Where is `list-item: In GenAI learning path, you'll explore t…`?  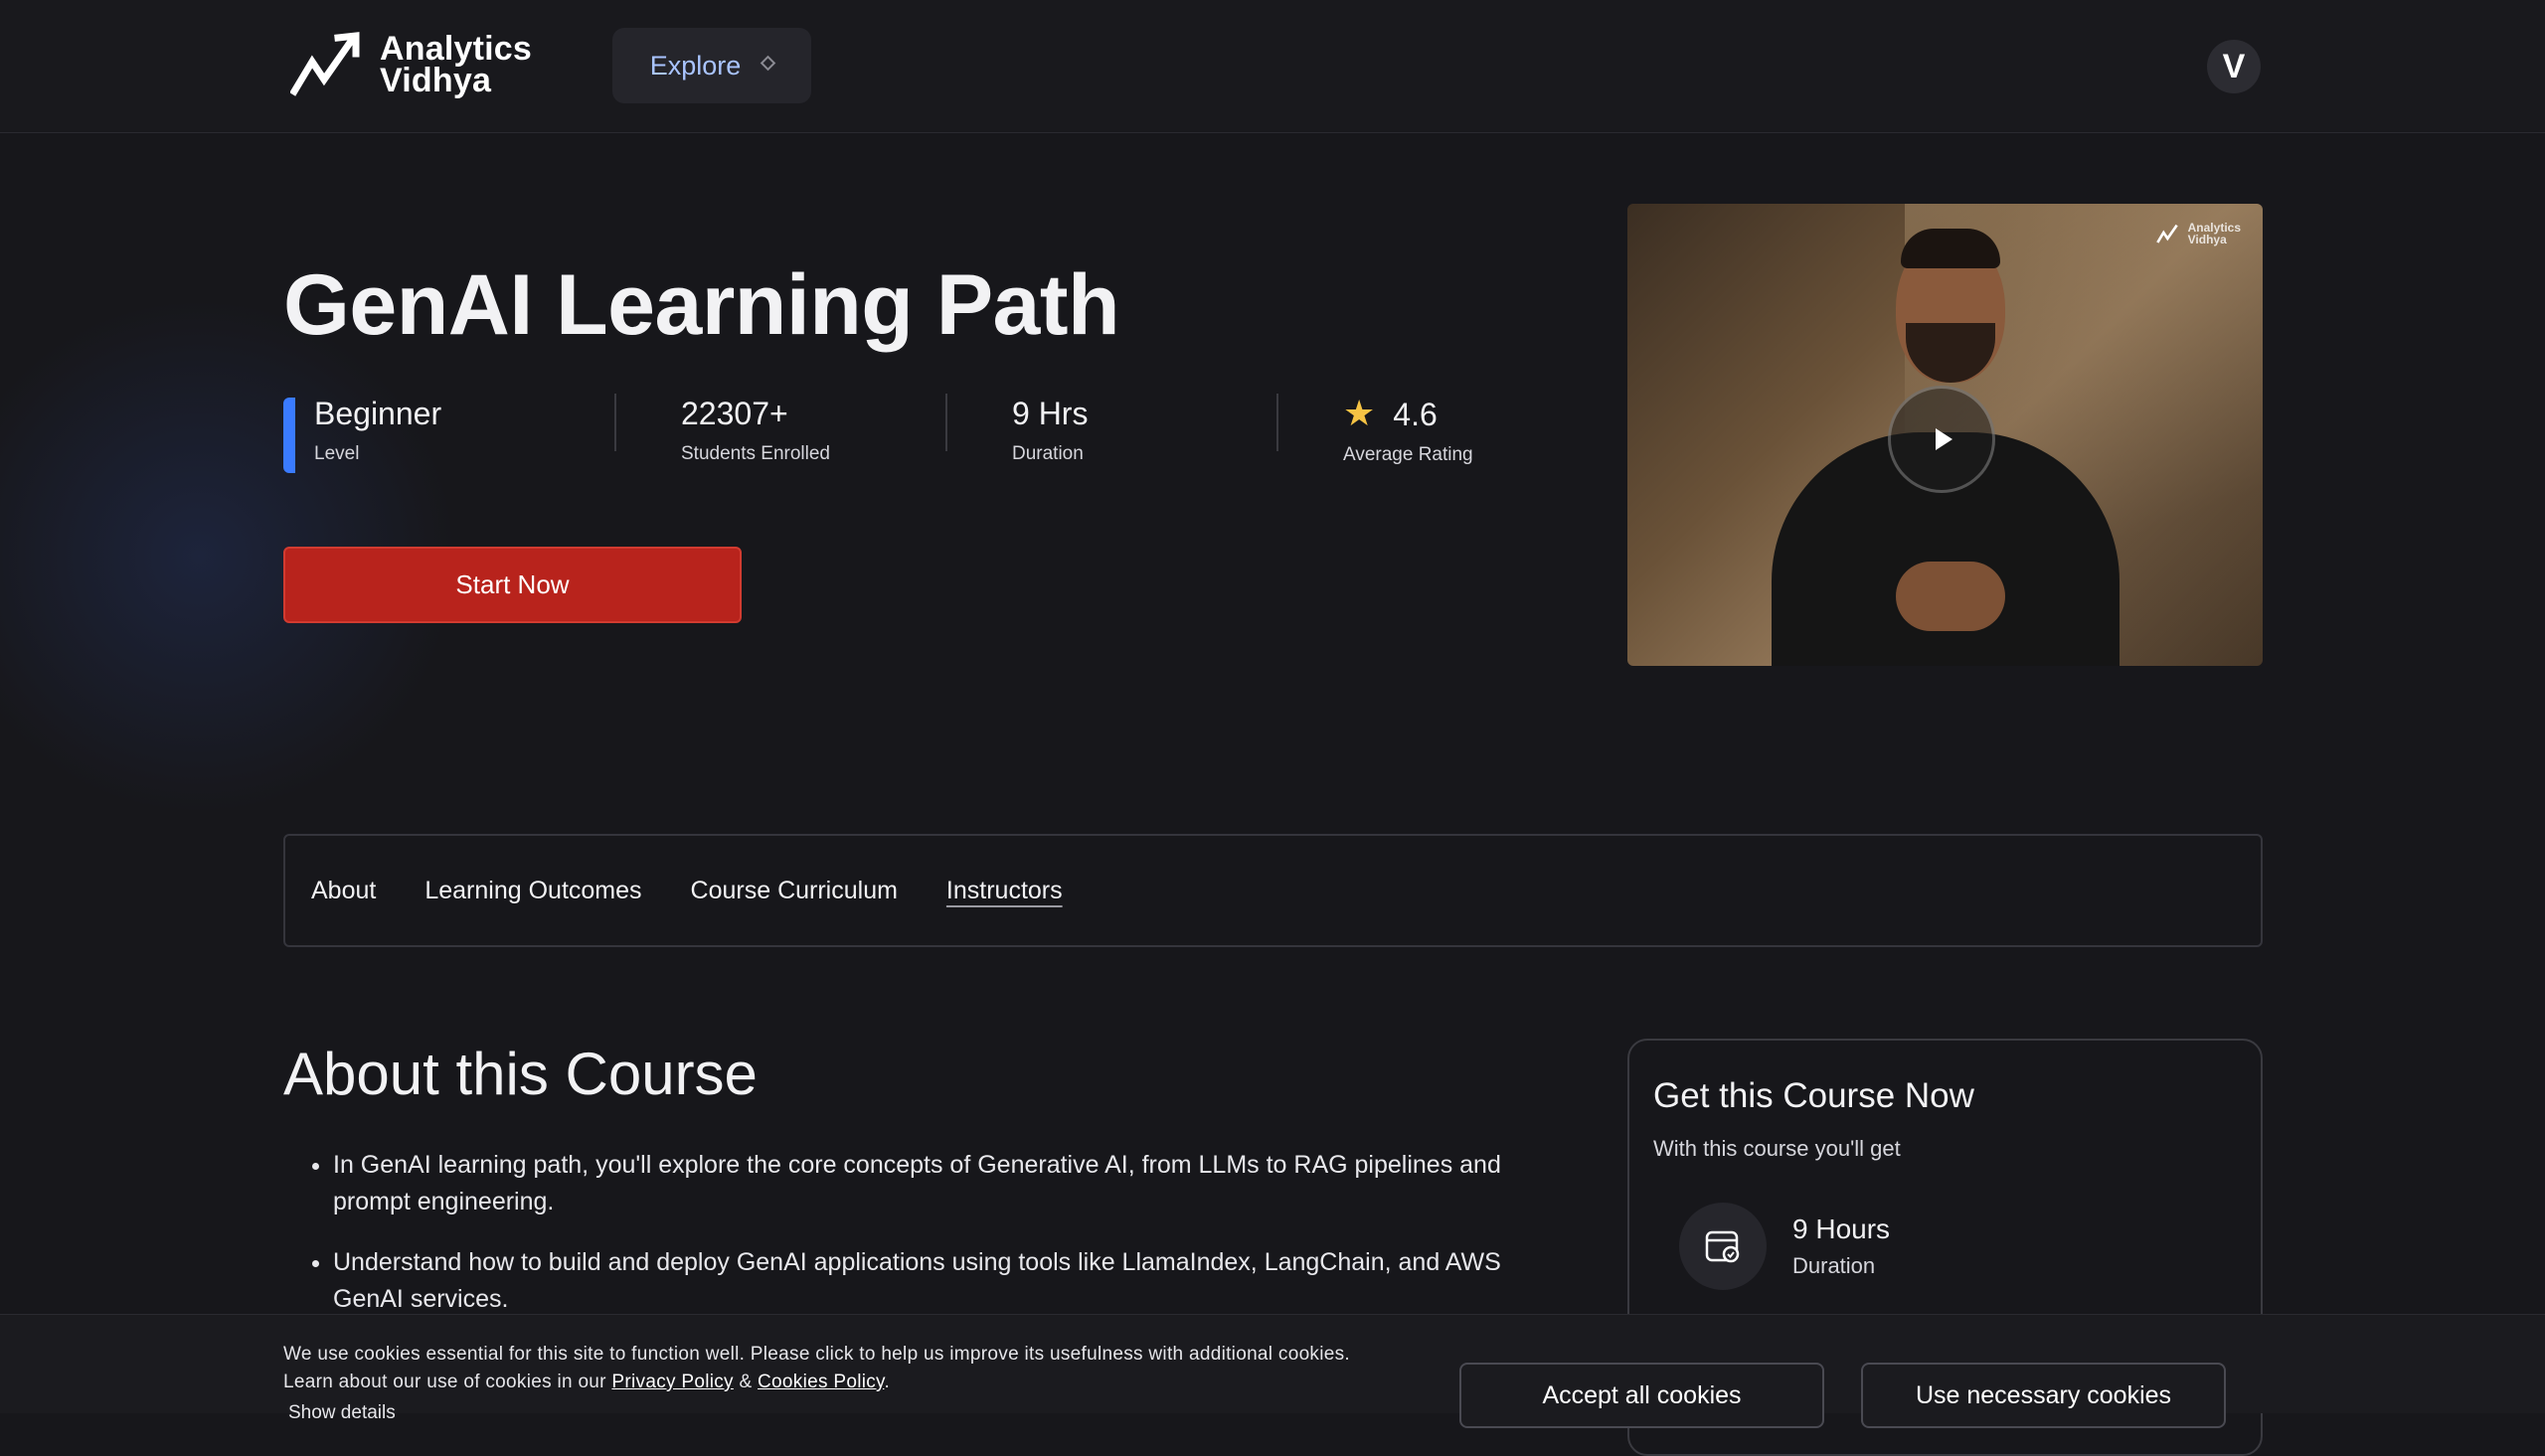
list-item: In GenAI learning path, you'll explore t… is located at coordinates (952, 1183).